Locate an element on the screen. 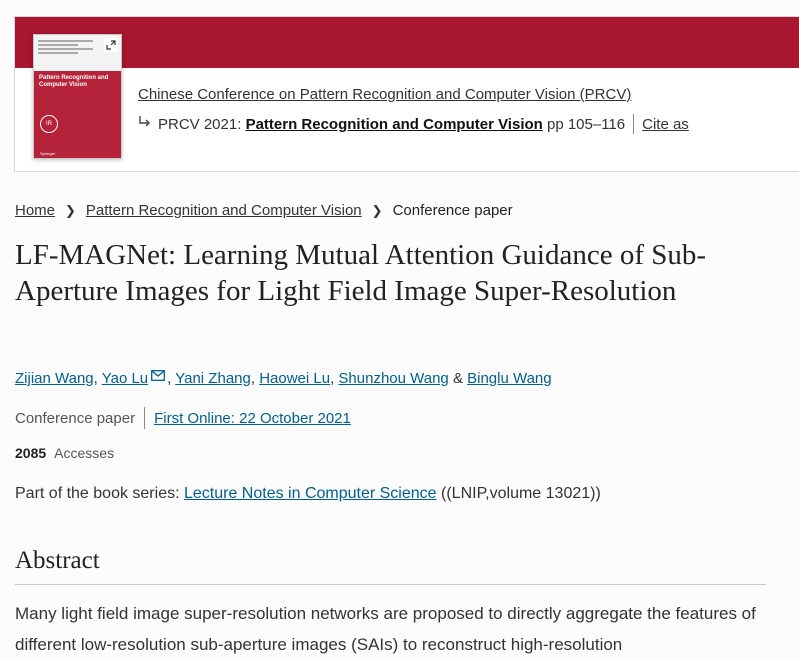 The height and width of the screenshot is (661, 799). author-link: Shunzhou Wang is located at coordinates (393, 378).